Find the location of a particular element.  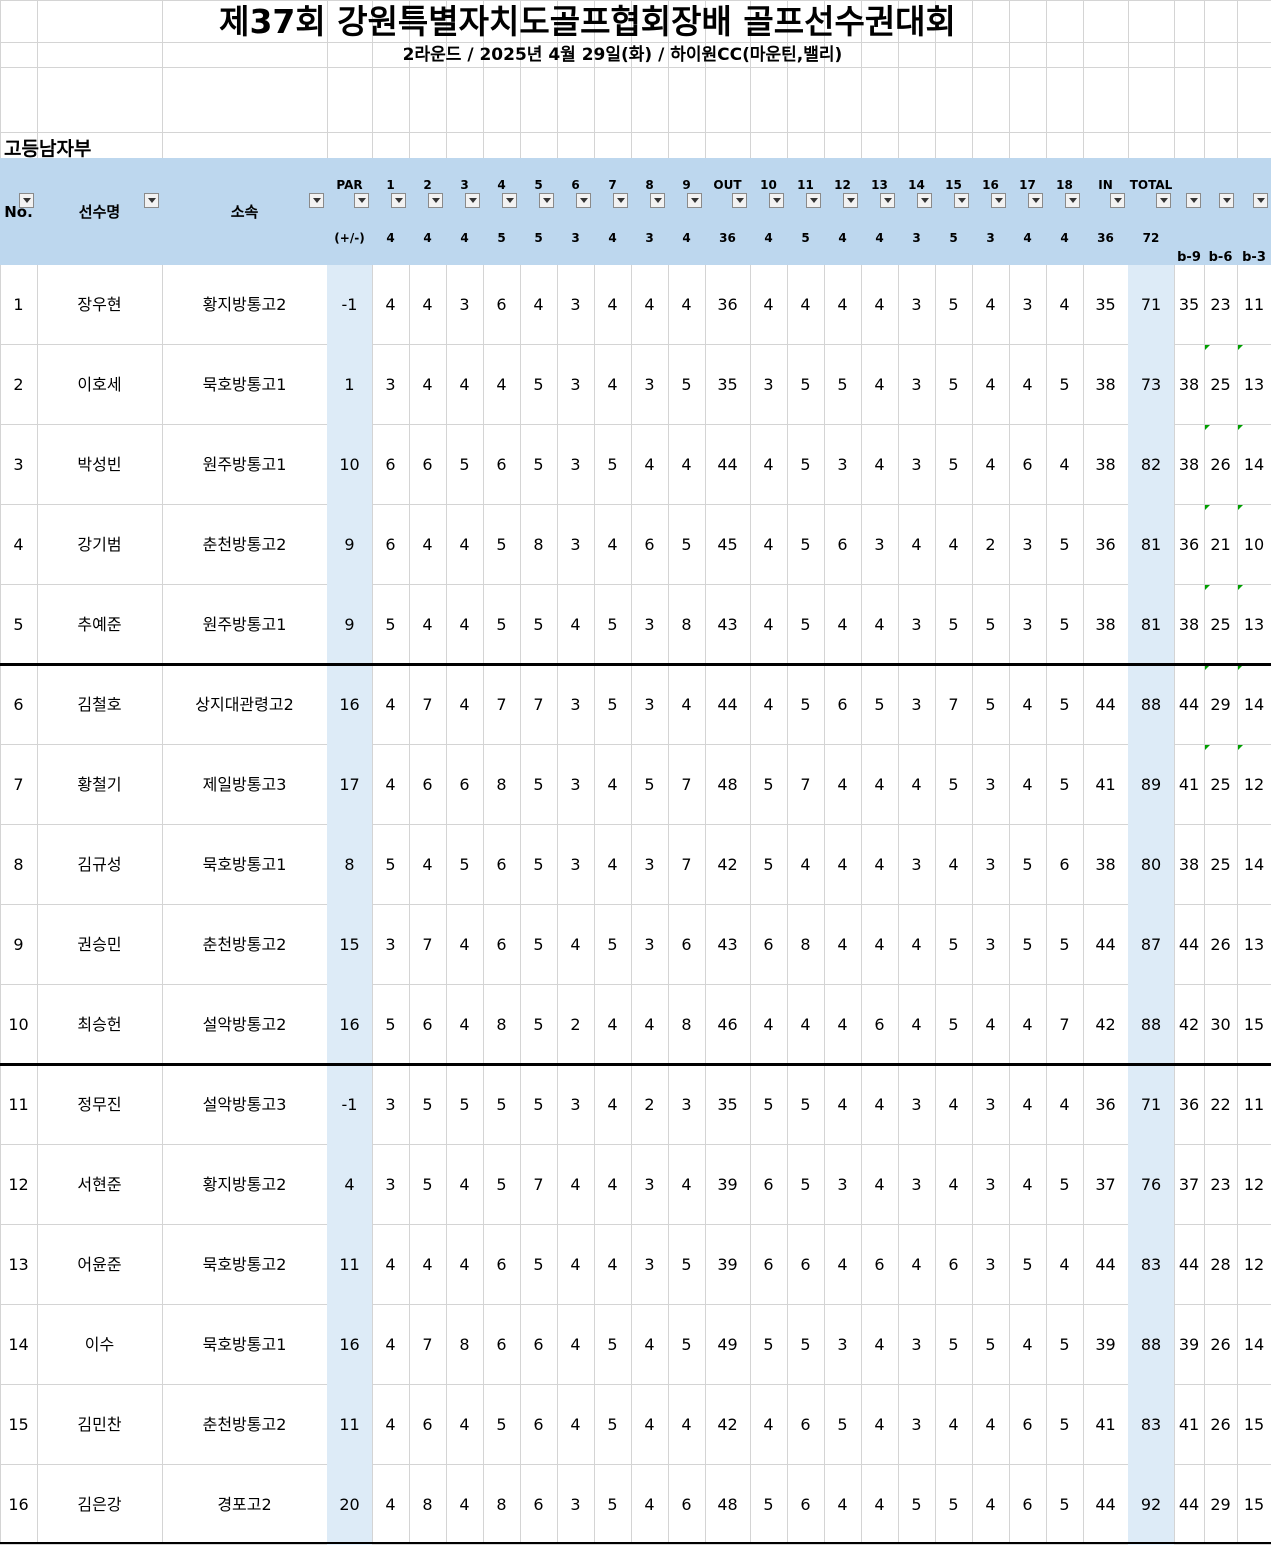

filter-dropdown-b9 is located at coordinates (1193, 200).